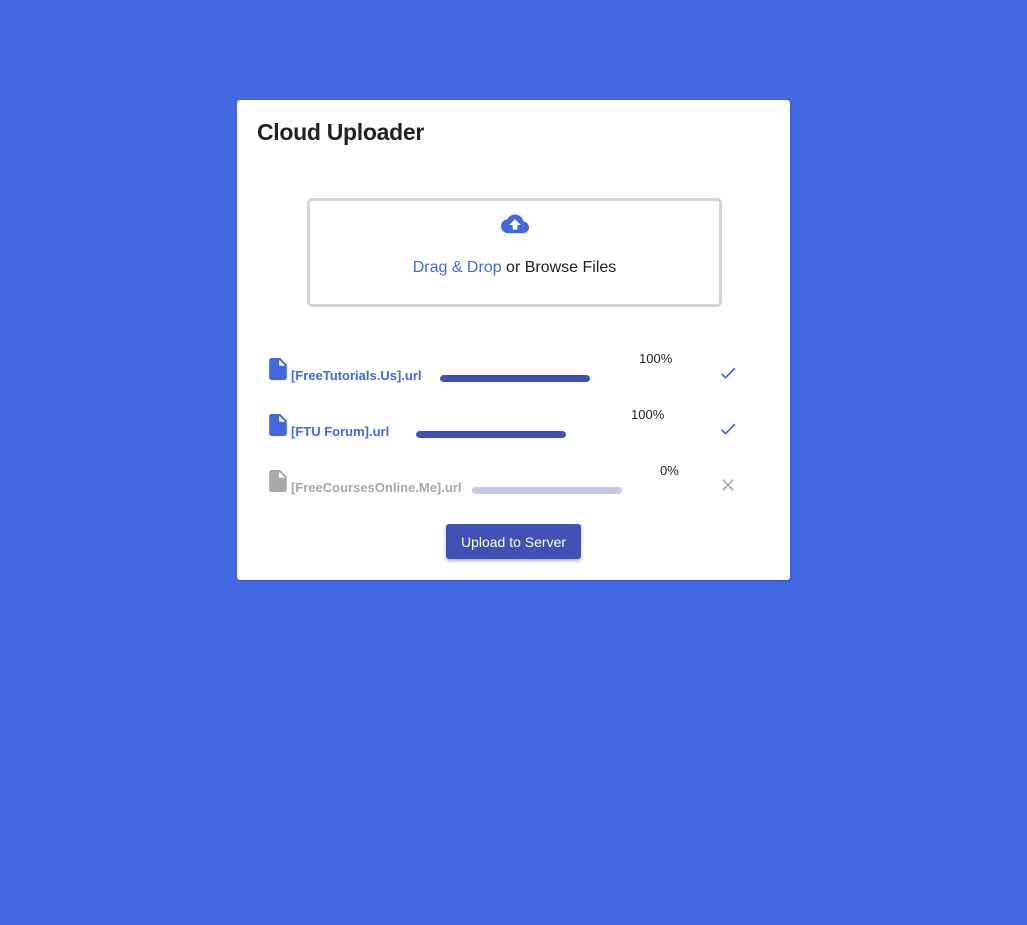 Image resolution: width=1027 pixels, height=925 pixels. Describe the element at coordinates (559, 267) in the screenshot. I see `browse-files-text: or Browse Files` at that location.